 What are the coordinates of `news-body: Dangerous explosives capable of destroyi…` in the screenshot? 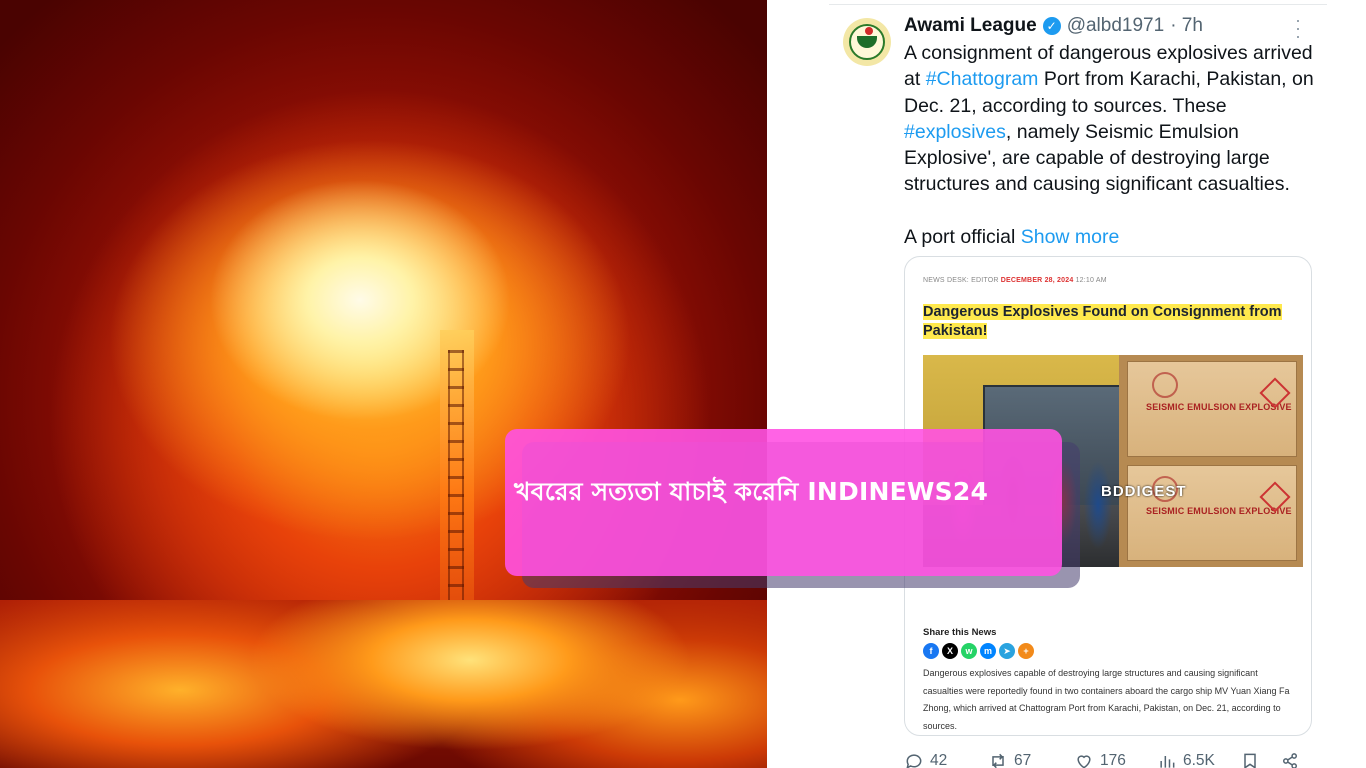 It's located at (1106, 699).